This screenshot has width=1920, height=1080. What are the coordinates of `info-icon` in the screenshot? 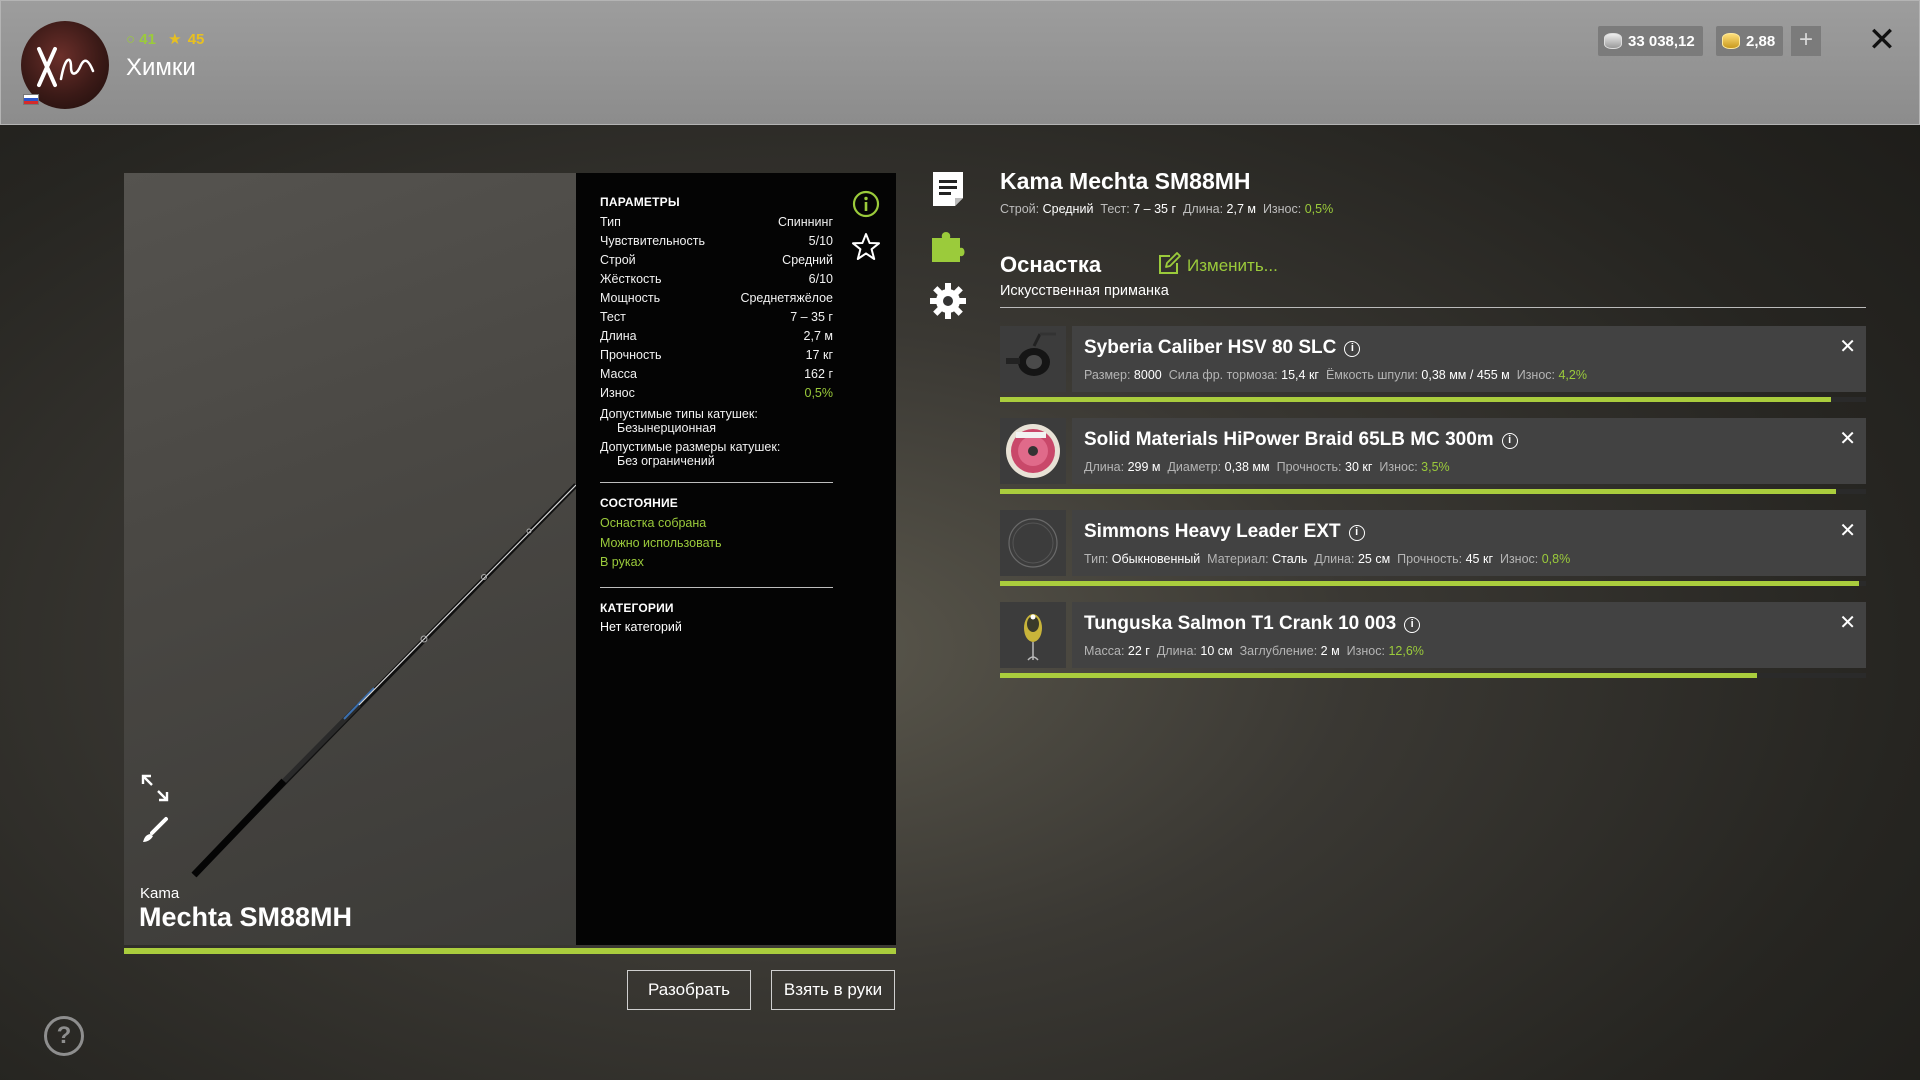 It's located at (866, 204).